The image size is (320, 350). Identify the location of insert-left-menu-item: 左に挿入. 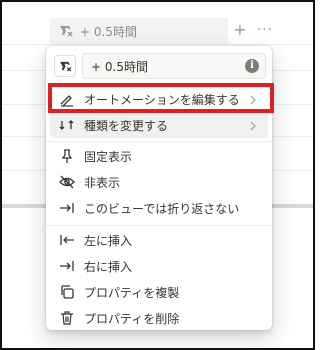
(159, 240).